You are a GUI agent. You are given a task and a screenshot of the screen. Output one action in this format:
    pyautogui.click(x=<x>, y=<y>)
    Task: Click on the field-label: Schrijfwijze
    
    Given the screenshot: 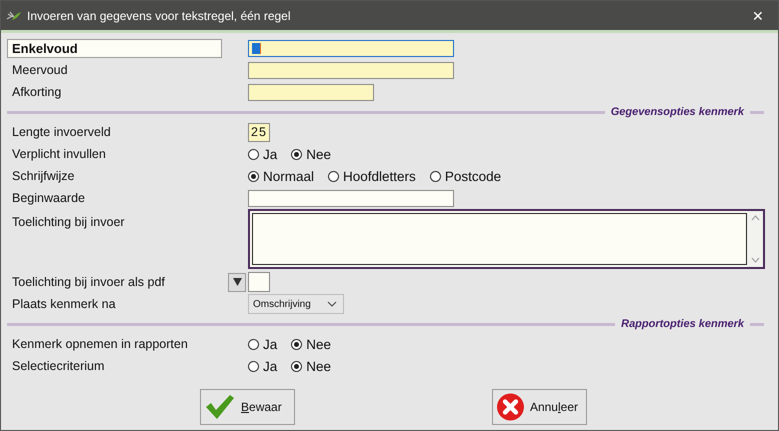 What is the action you would take?
    pyautogui.click(x=43, y=176)
    